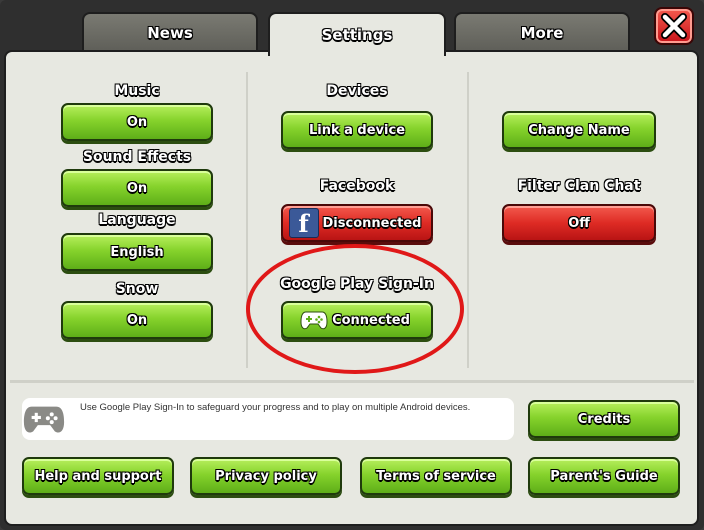  What do you see at coordinates (352, 381) in the screenshot?
I see `section-divider` at bounding box center [352, 381].